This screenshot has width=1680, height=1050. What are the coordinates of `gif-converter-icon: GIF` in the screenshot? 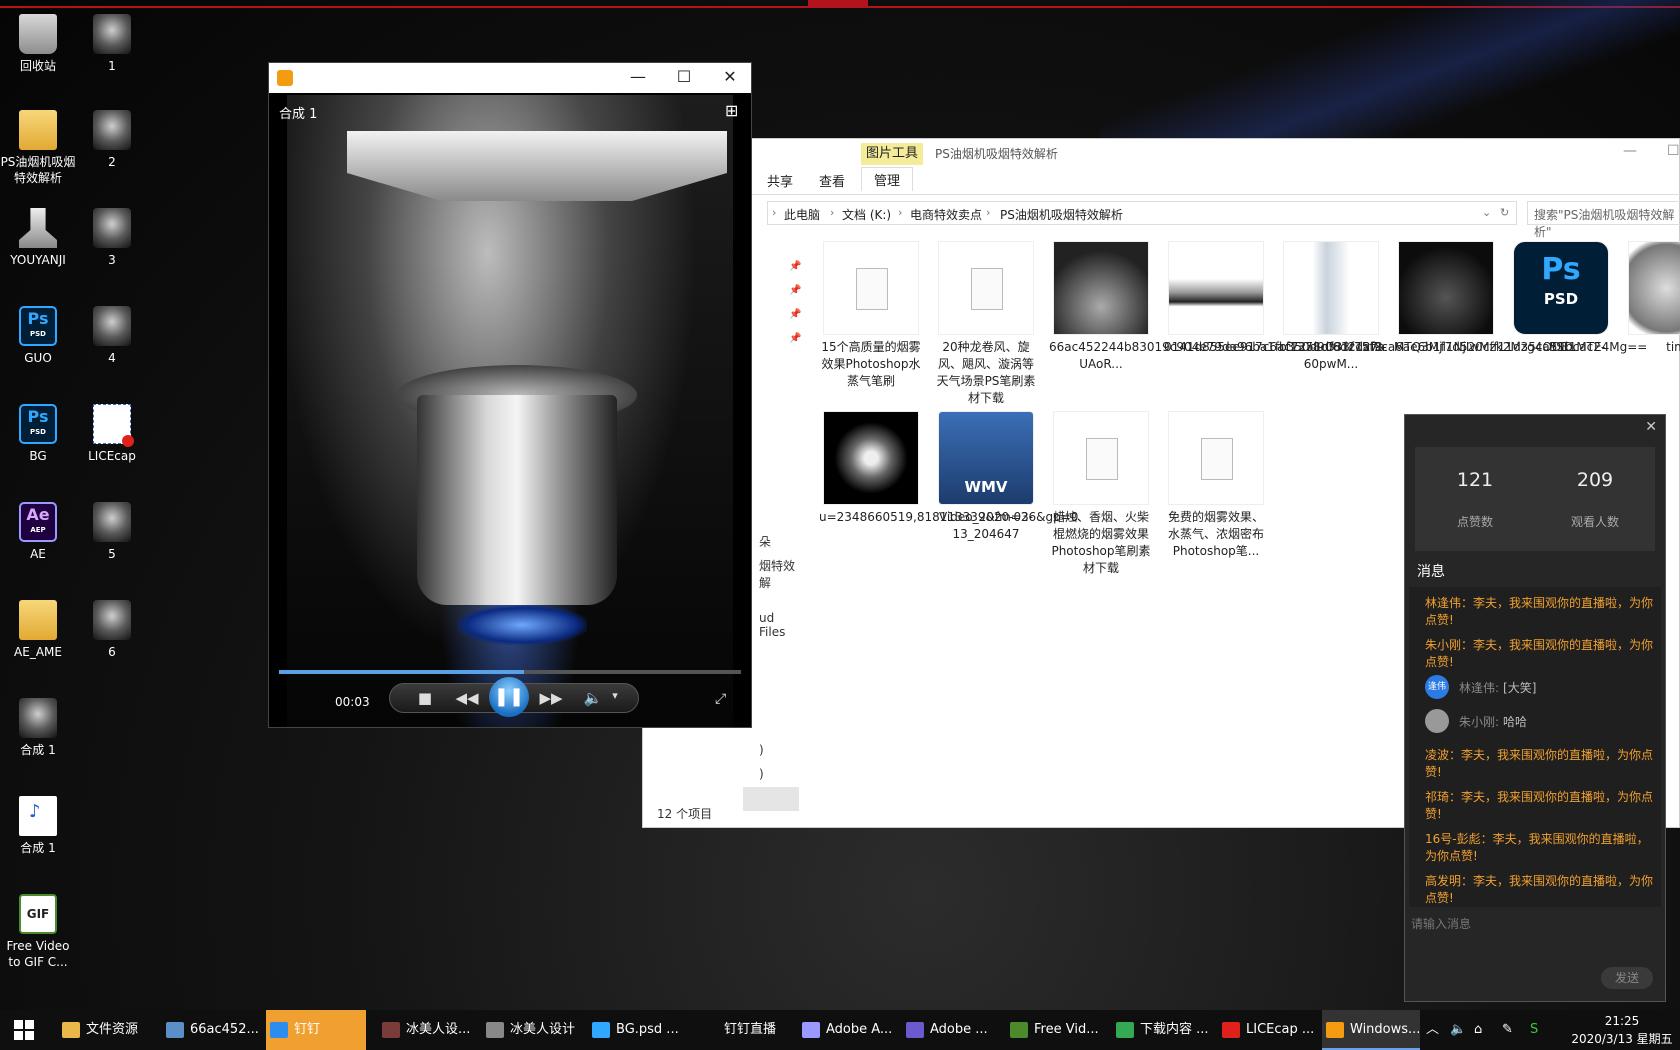 It's located at (38, 914).